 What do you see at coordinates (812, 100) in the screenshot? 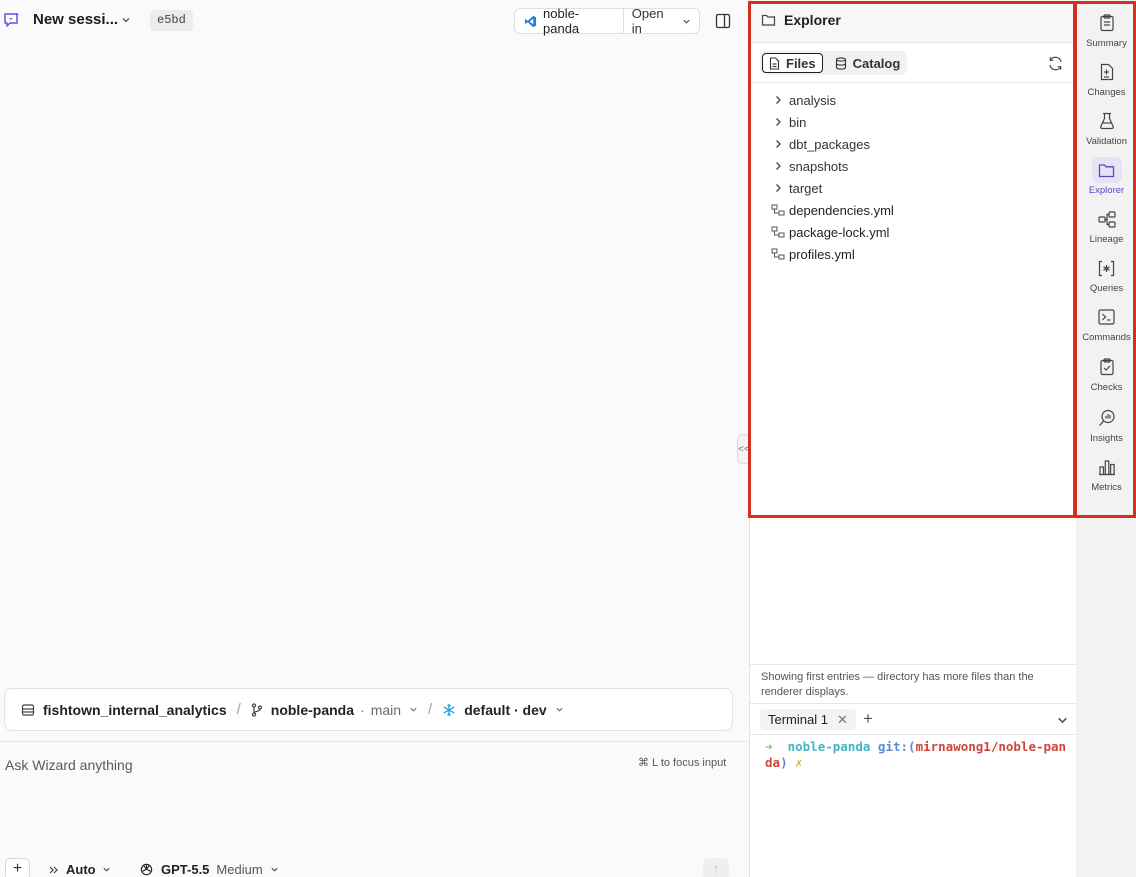
I see `folder-label: analysis` at bounding box center [812, 100].